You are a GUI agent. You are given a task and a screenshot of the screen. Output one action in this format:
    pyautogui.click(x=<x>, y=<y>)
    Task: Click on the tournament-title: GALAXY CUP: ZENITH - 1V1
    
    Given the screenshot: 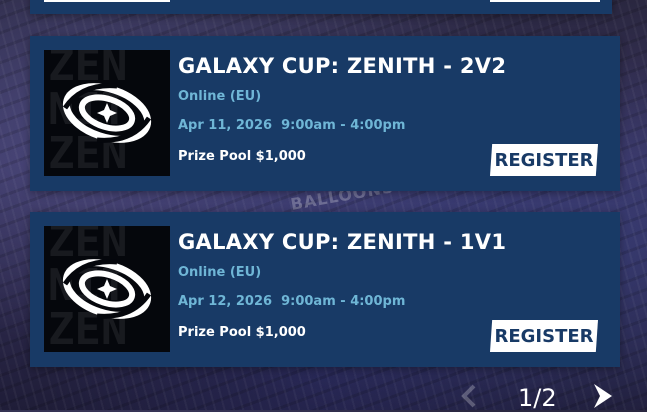 What is the action you would take?
    pyautogui.click(x=342, y=242)
    